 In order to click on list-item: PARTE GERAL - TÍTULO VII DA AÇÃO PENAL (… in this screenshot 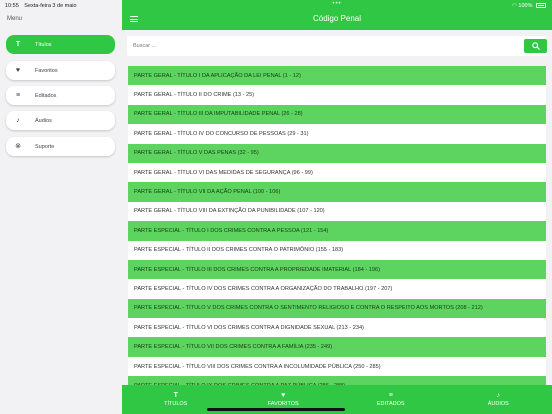, I will do `click(337, 192)`.